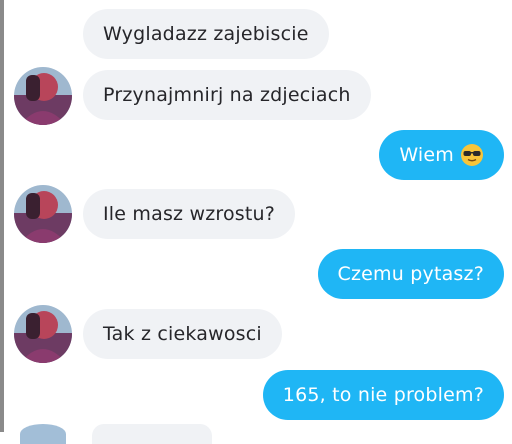  I want to click on message-text: Tak z ciekawosci, so click(182, 334).